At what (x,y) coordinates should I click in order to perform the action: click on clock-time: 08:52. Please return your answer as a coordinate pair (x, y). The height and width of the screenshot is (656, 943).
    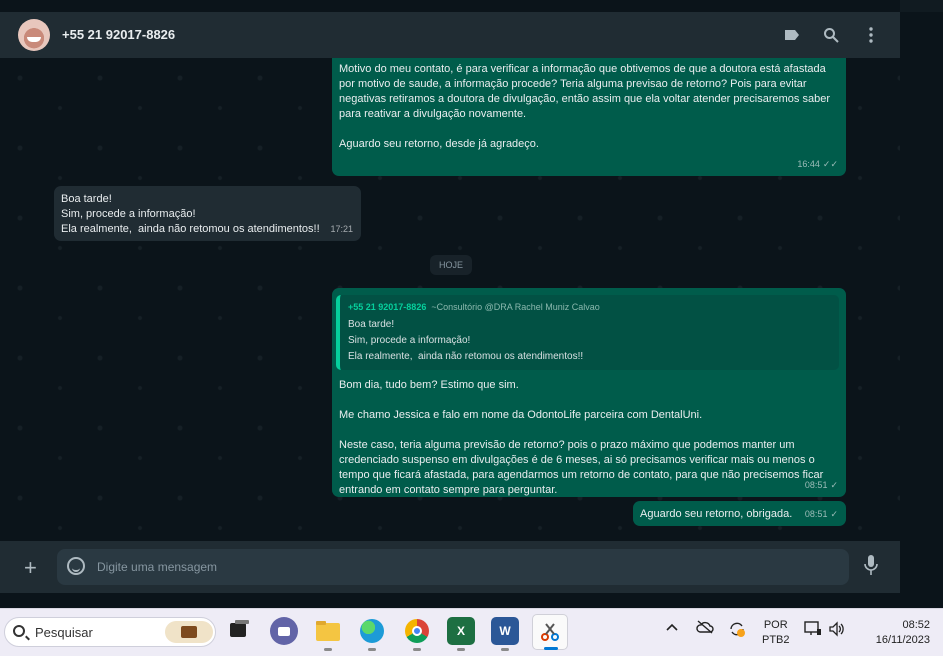
    Looking at the image, I should click on (916, 625).